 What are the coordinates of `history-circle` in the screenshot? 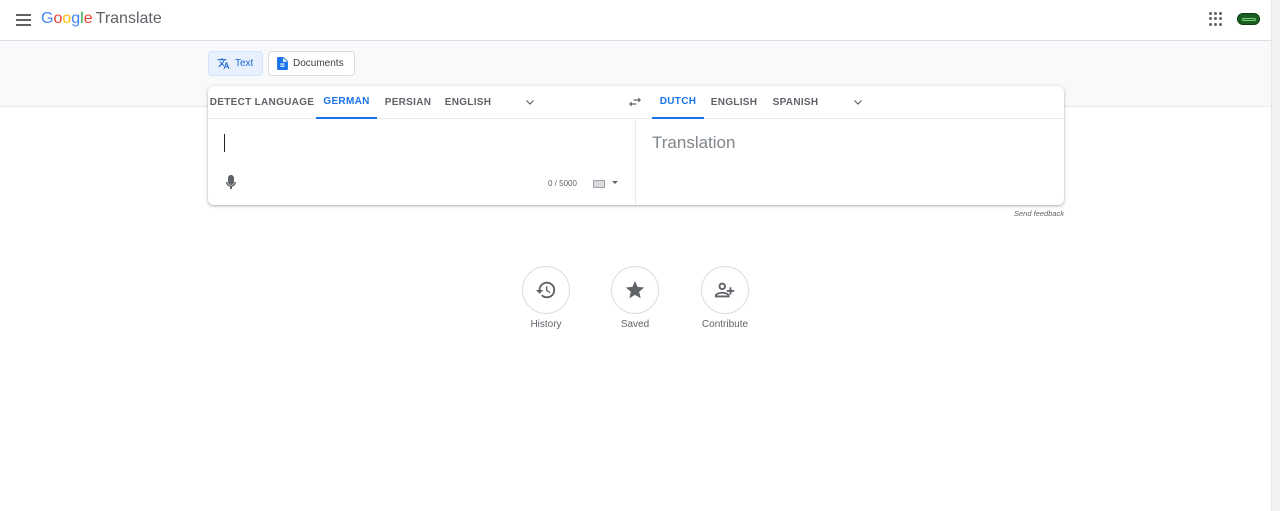 It's located at (546, 290).